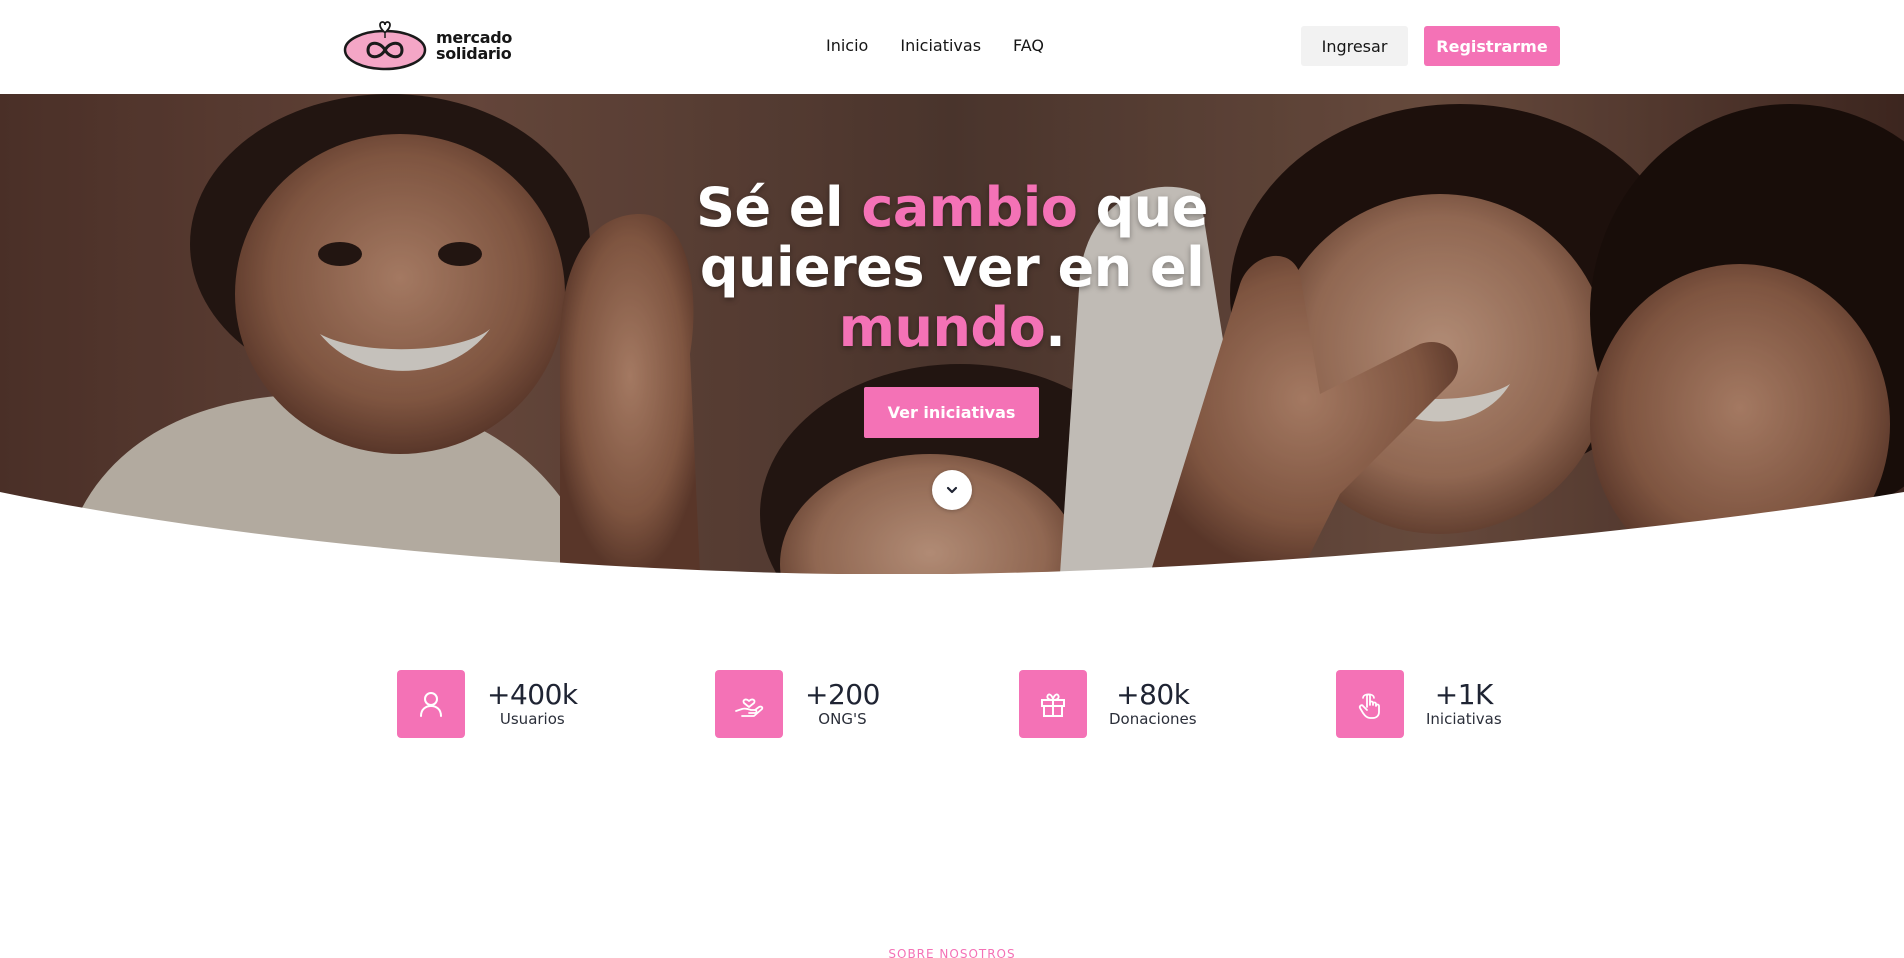 The width and height of the screenshot is (1904, 958). Describe the element at coordinates (749, 707) in the screenshot. I see `heart-hand-icon` at that location.